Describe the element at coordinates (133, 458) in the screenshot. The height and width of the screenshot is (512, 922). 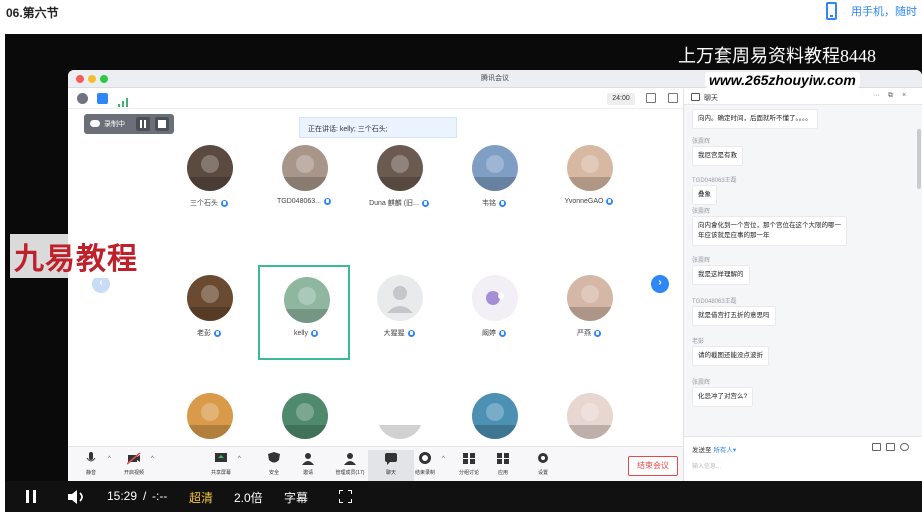
I see `camera-off-icon` at that location.